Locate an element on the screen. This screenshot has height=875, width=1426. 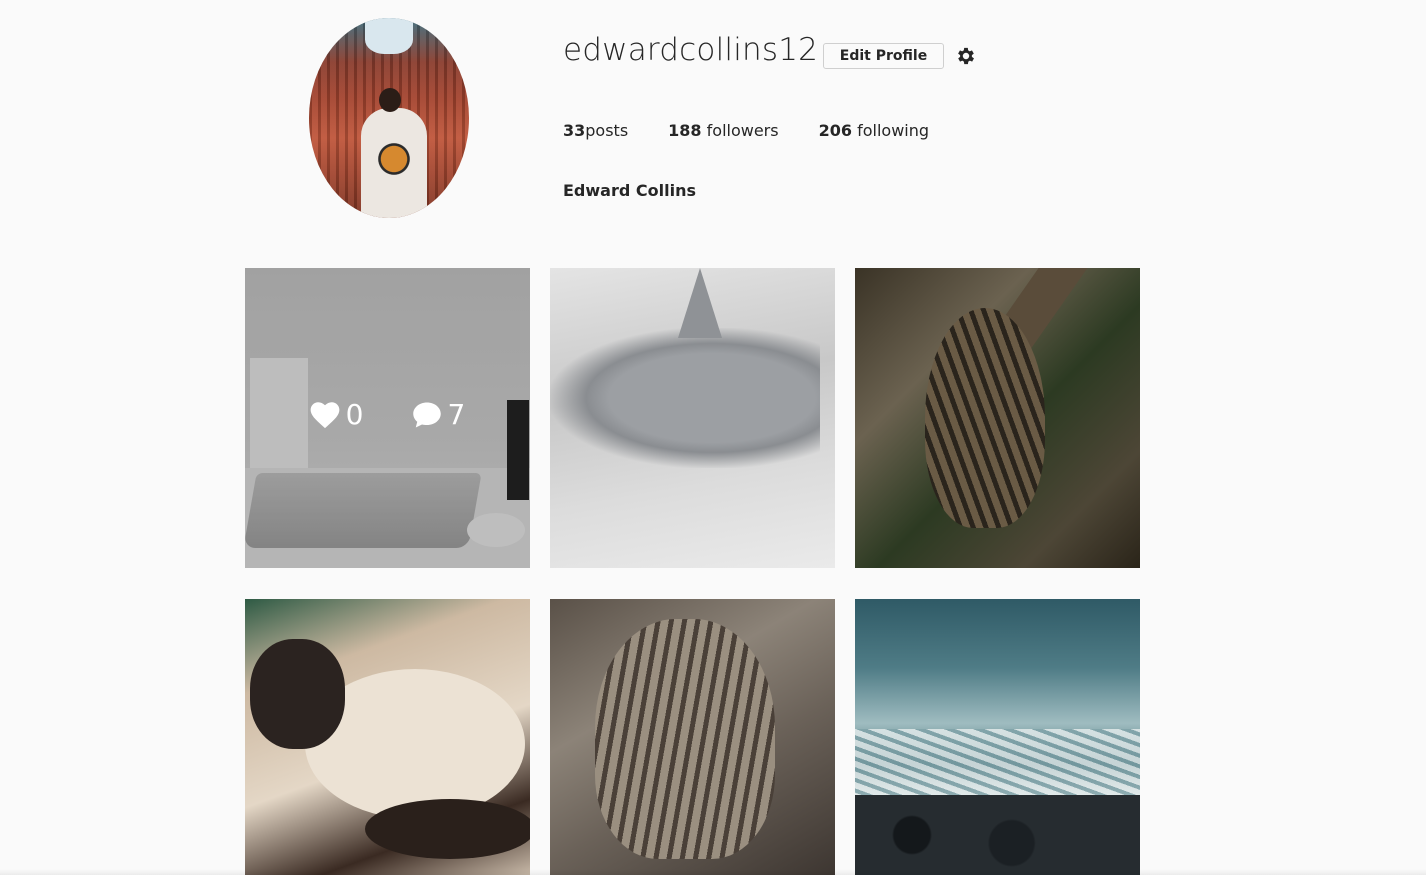
post-image-tail is located at coordinates (447, 829).